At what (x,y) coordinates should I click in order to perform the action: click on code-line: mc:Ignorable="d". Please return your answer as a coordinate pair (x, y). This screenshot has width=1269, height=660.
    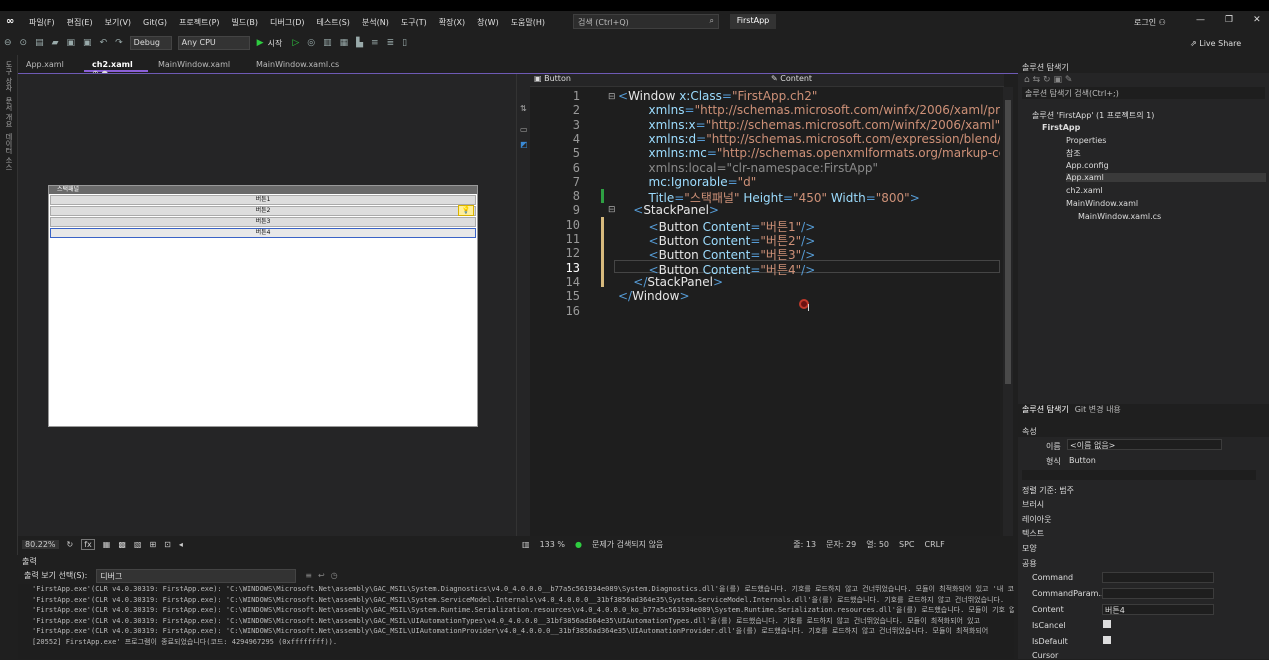
    Looking at the image, I should click on (809, 182).